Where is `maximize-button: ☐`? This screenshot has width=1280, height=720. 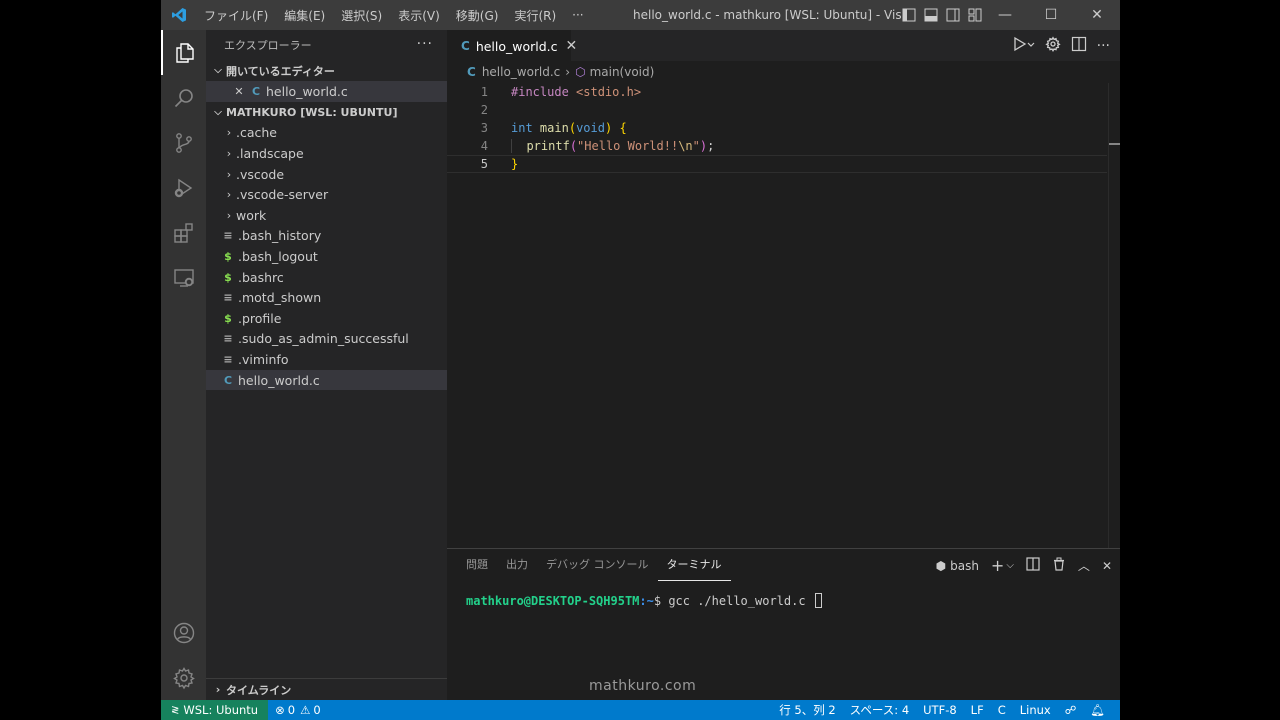
maximize-button: ☐ is located at coordinates (1051, 15).